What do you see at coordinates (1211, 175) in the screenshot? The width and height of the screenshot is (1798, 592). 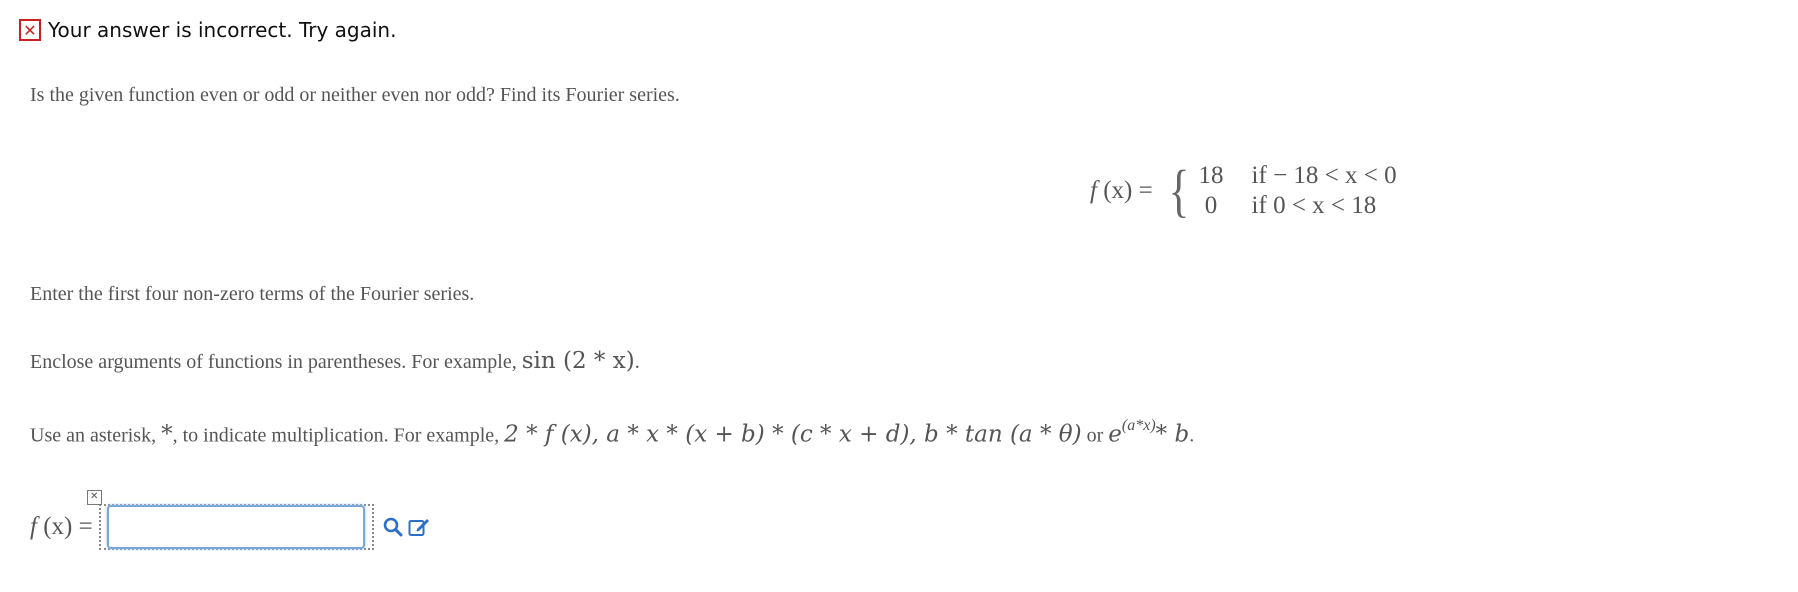 I see `piece-value: 18` at bounding box center [1211, 175].